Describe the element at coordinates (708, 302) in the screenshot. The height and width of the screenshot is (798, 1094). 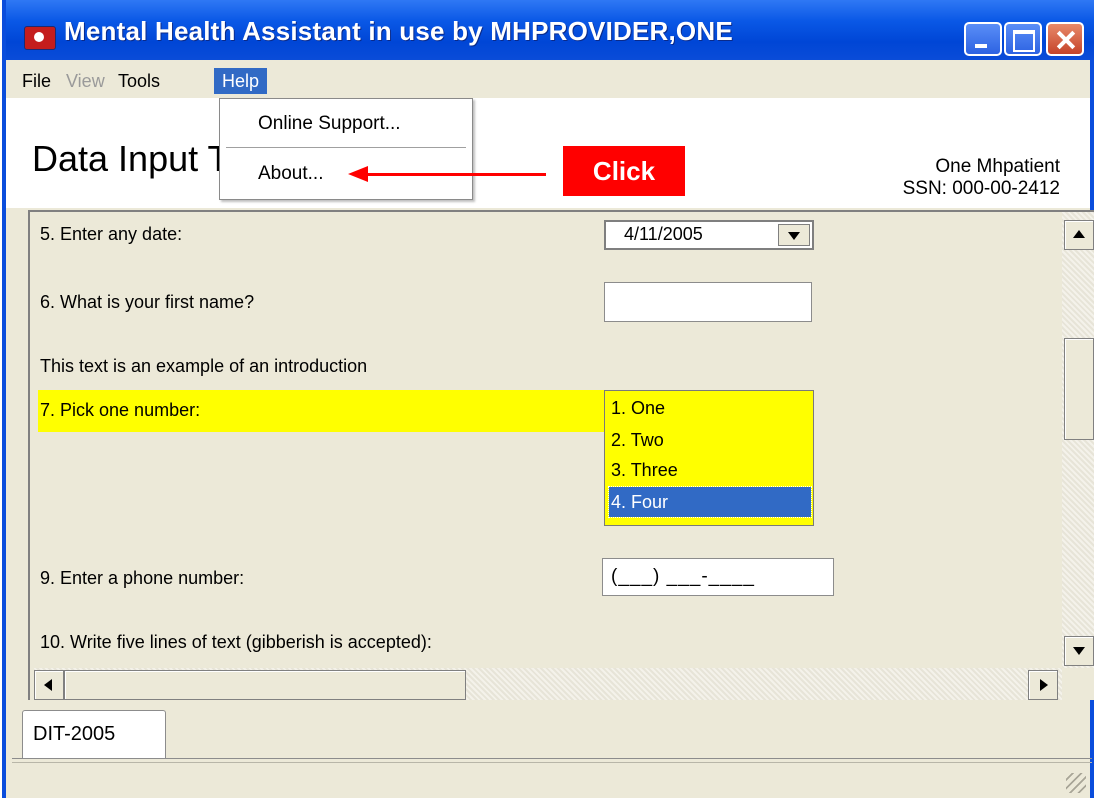
I see `first-name-input` at that location.